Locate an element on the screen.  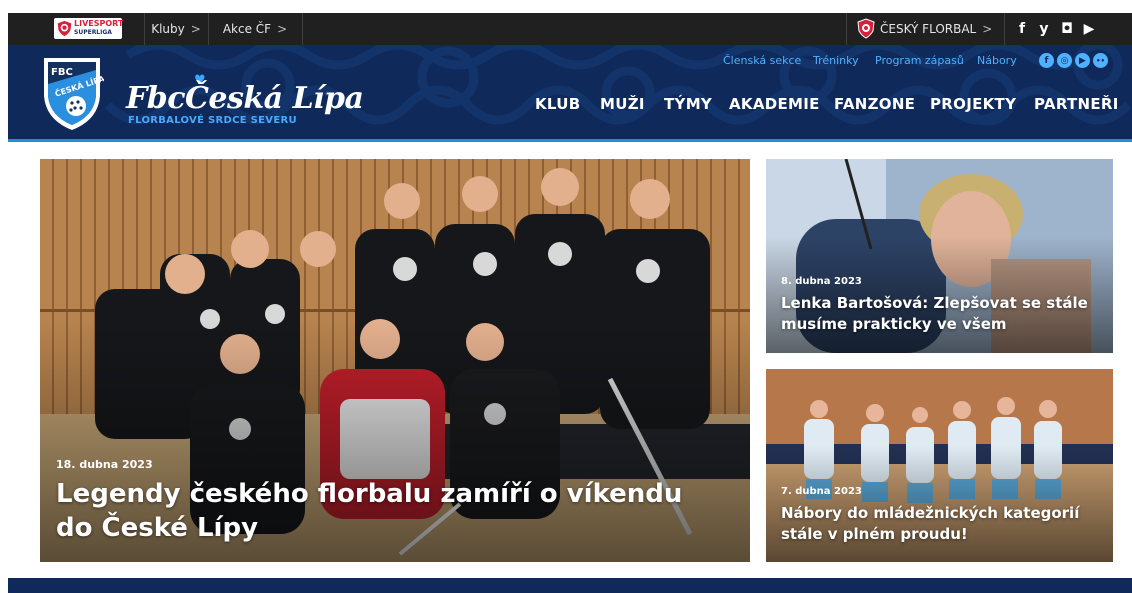
sublink-clenska-sekce: Členská sekce is located at coordinates (762, 60).